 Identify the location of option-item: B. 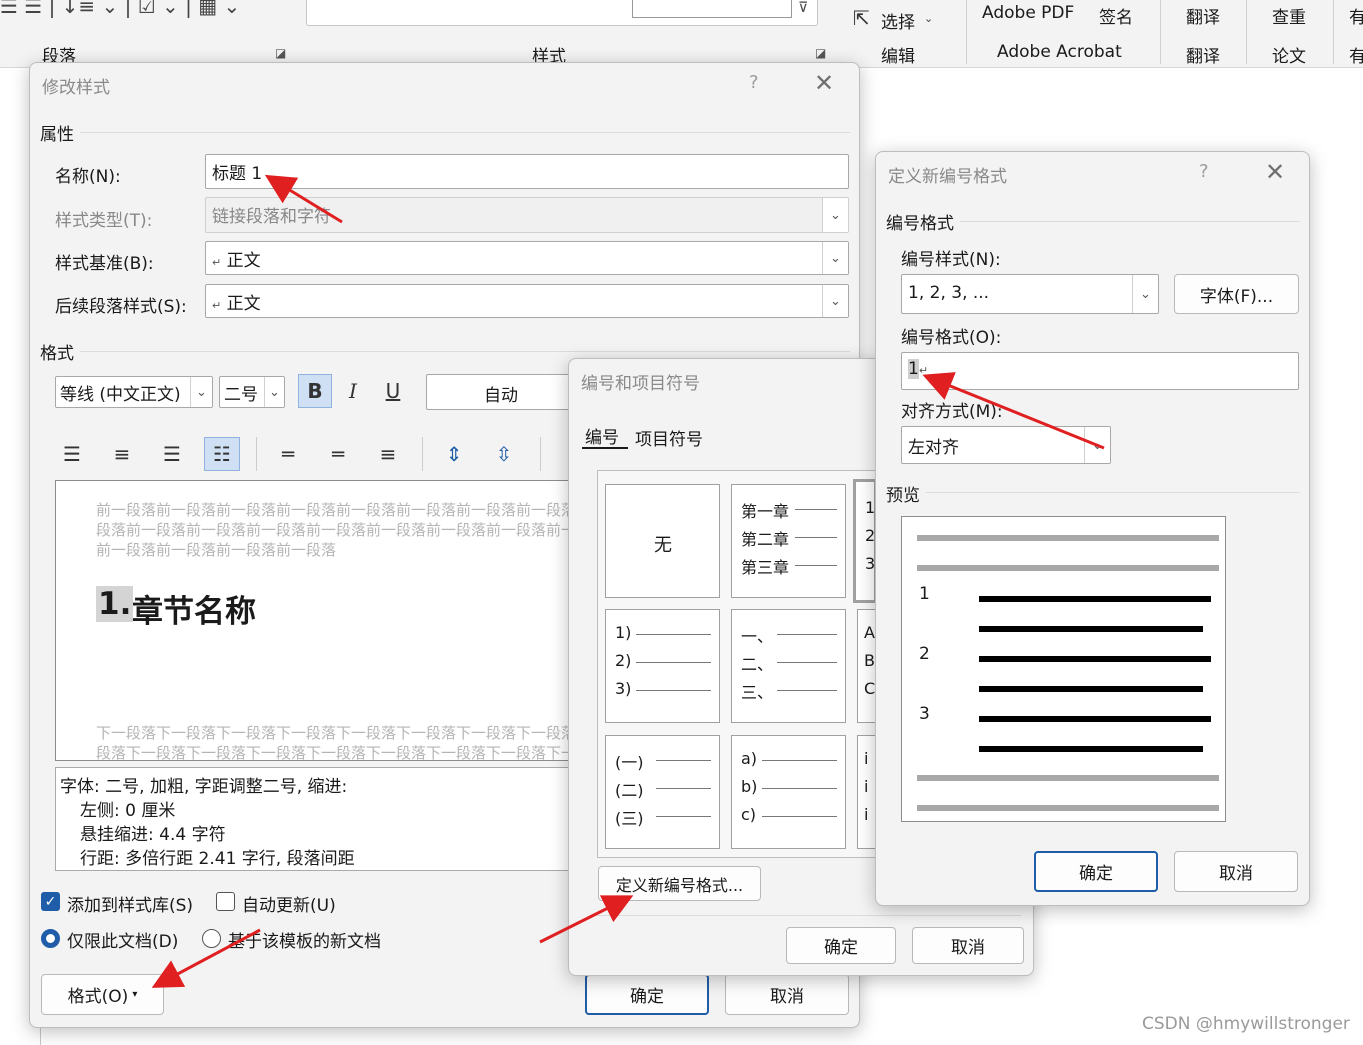
(869, 660).